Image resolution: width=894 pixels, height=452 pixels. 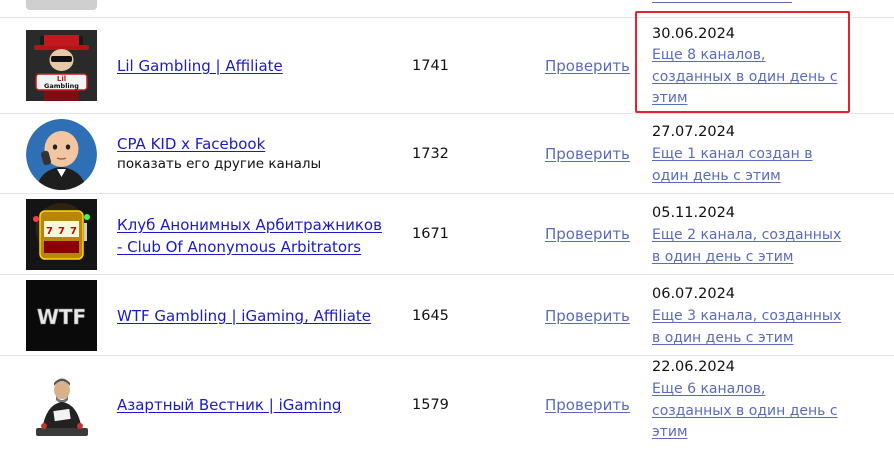 I want to click on channel-name-link: WTF Gambling | iGaming, Affiliate, so click(x=252, y=316).